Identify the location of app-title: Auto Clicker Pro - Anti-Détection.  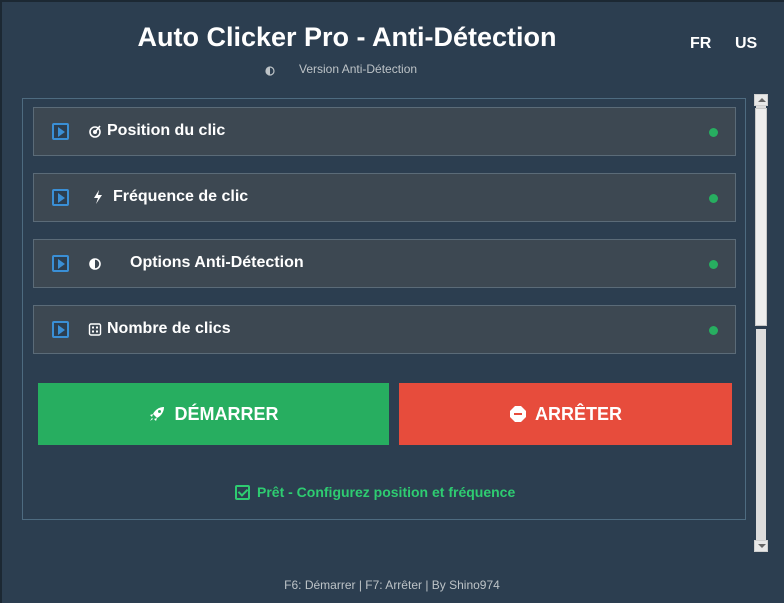
(347, 37).